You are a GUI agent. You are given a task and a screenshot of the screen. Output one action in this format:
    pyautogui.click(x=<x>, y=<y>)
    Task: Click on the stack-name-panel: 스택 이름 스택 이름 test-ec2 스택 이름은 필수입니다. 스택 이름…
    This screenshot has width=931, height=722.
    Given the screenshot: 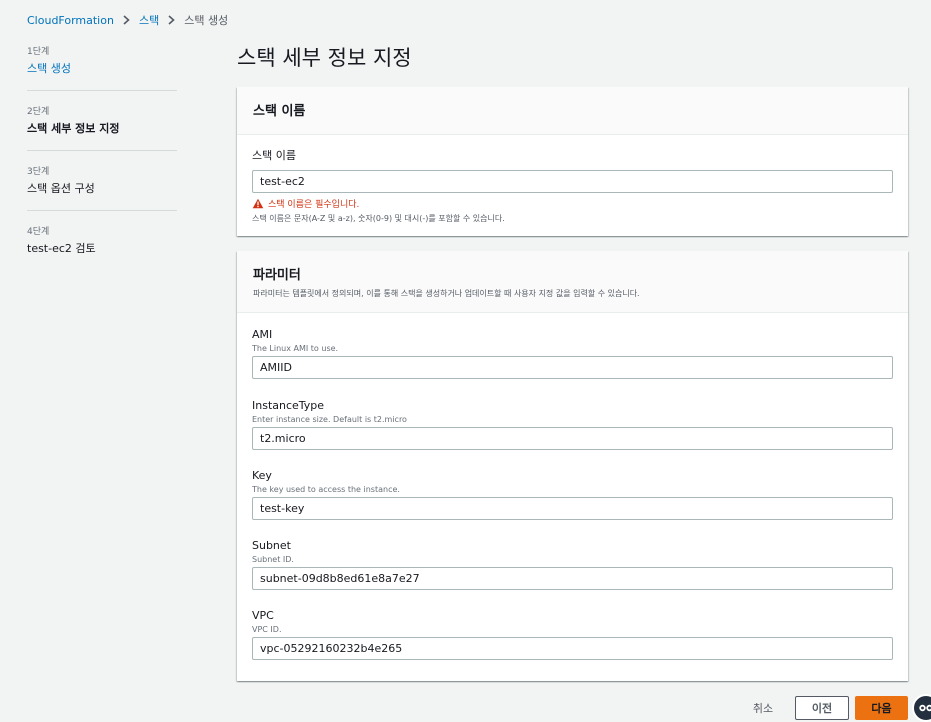 What is the action you would take?
    pyautogui.click(x=572, y=161)
    